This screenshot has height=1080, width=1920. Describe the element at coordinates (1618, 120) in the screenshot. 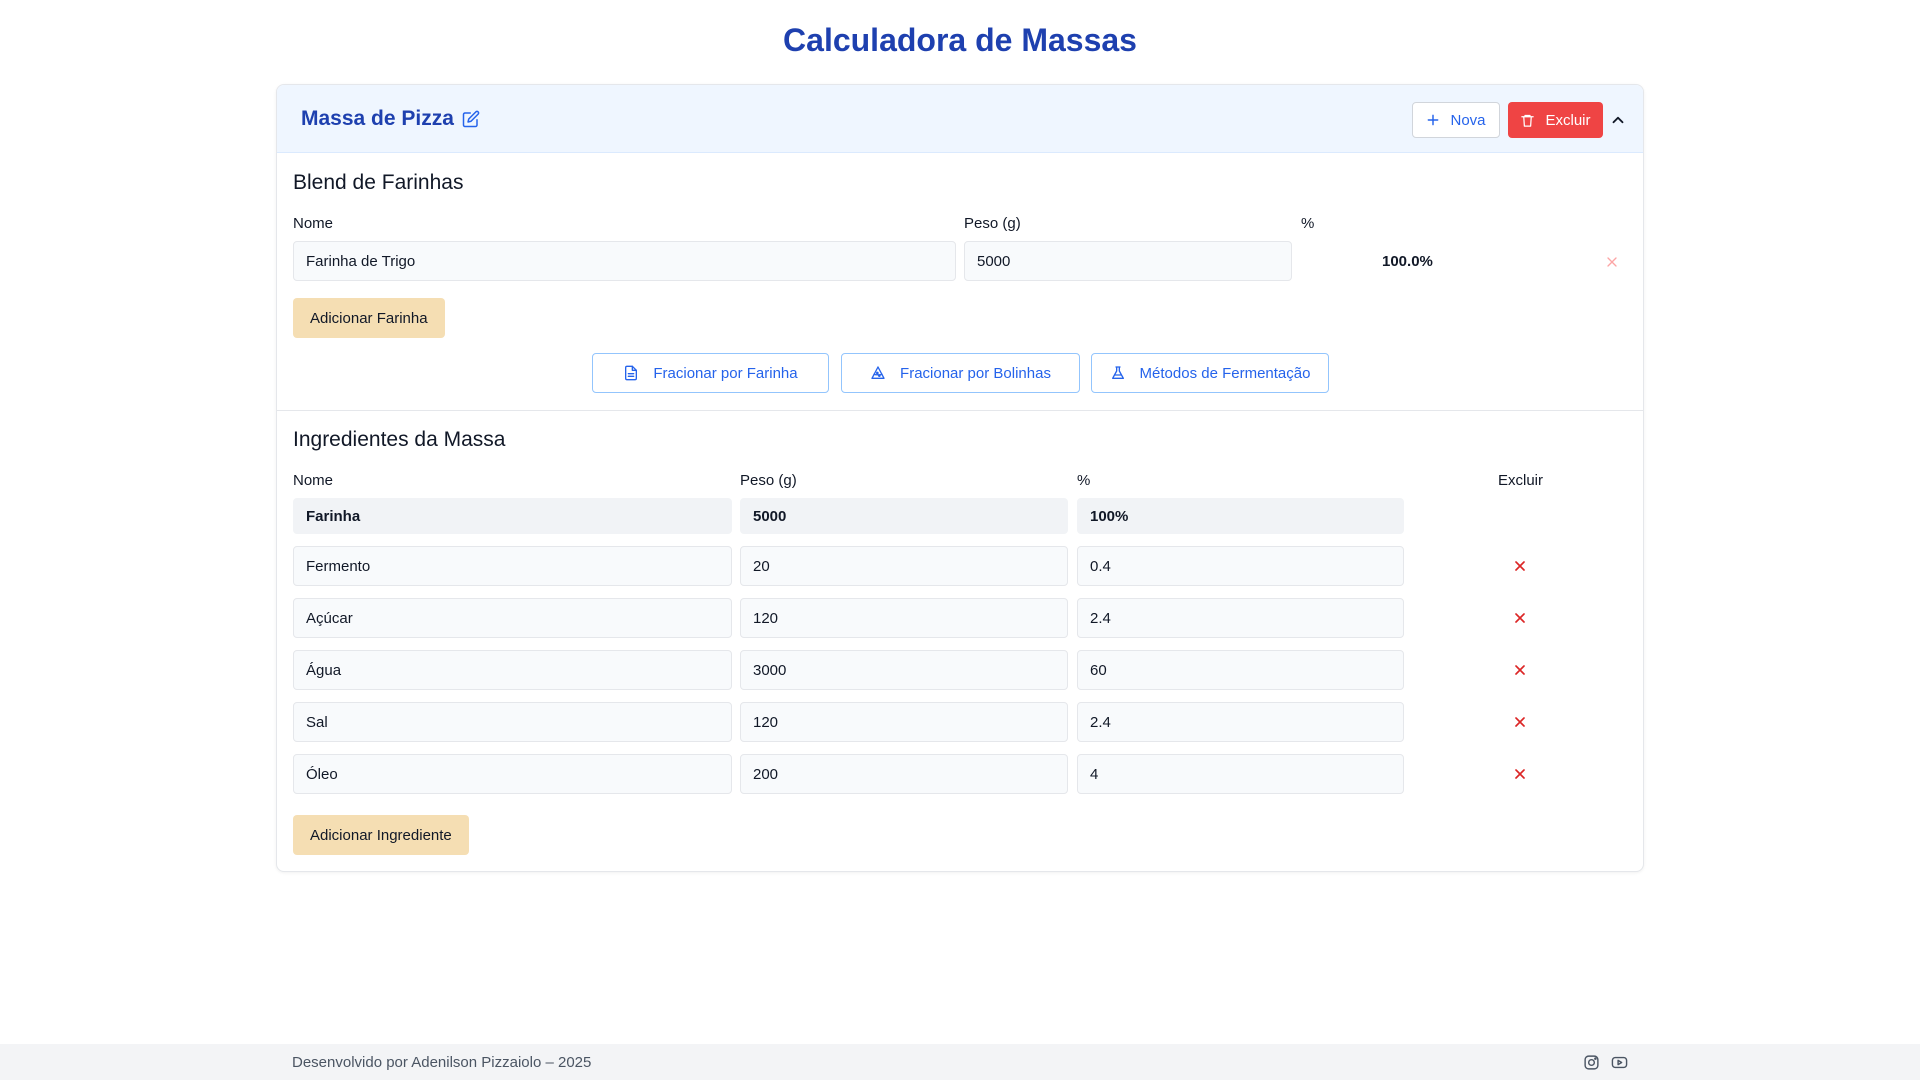

I see `chevron-up-icon` at that location.